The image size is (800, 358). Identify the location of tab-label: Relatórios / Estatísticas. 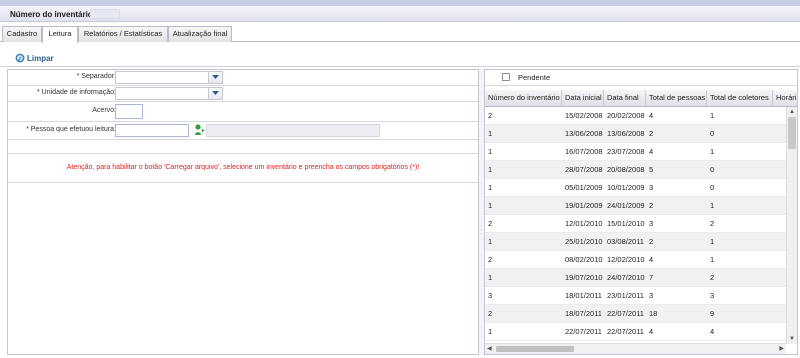
(123, 33).